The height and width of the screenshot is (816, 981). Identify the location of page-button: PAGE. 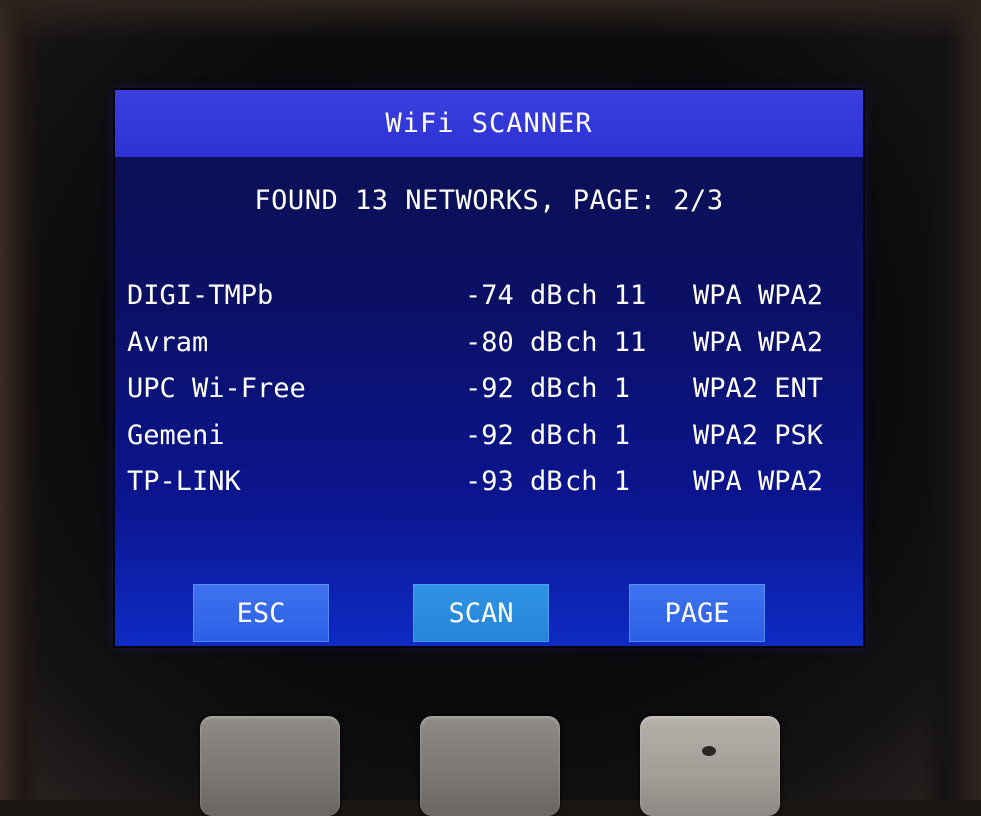
(697, 613).